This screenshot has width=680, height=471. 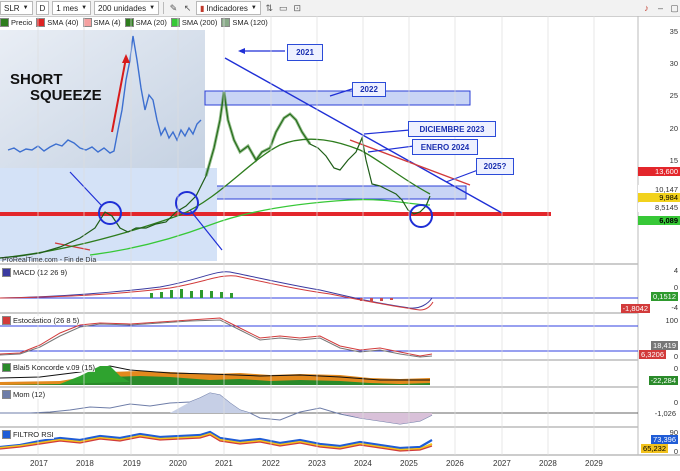 I want to click on blai5-title: Blai5 Koncorde v.09 (15), so click(x=48, y=367).